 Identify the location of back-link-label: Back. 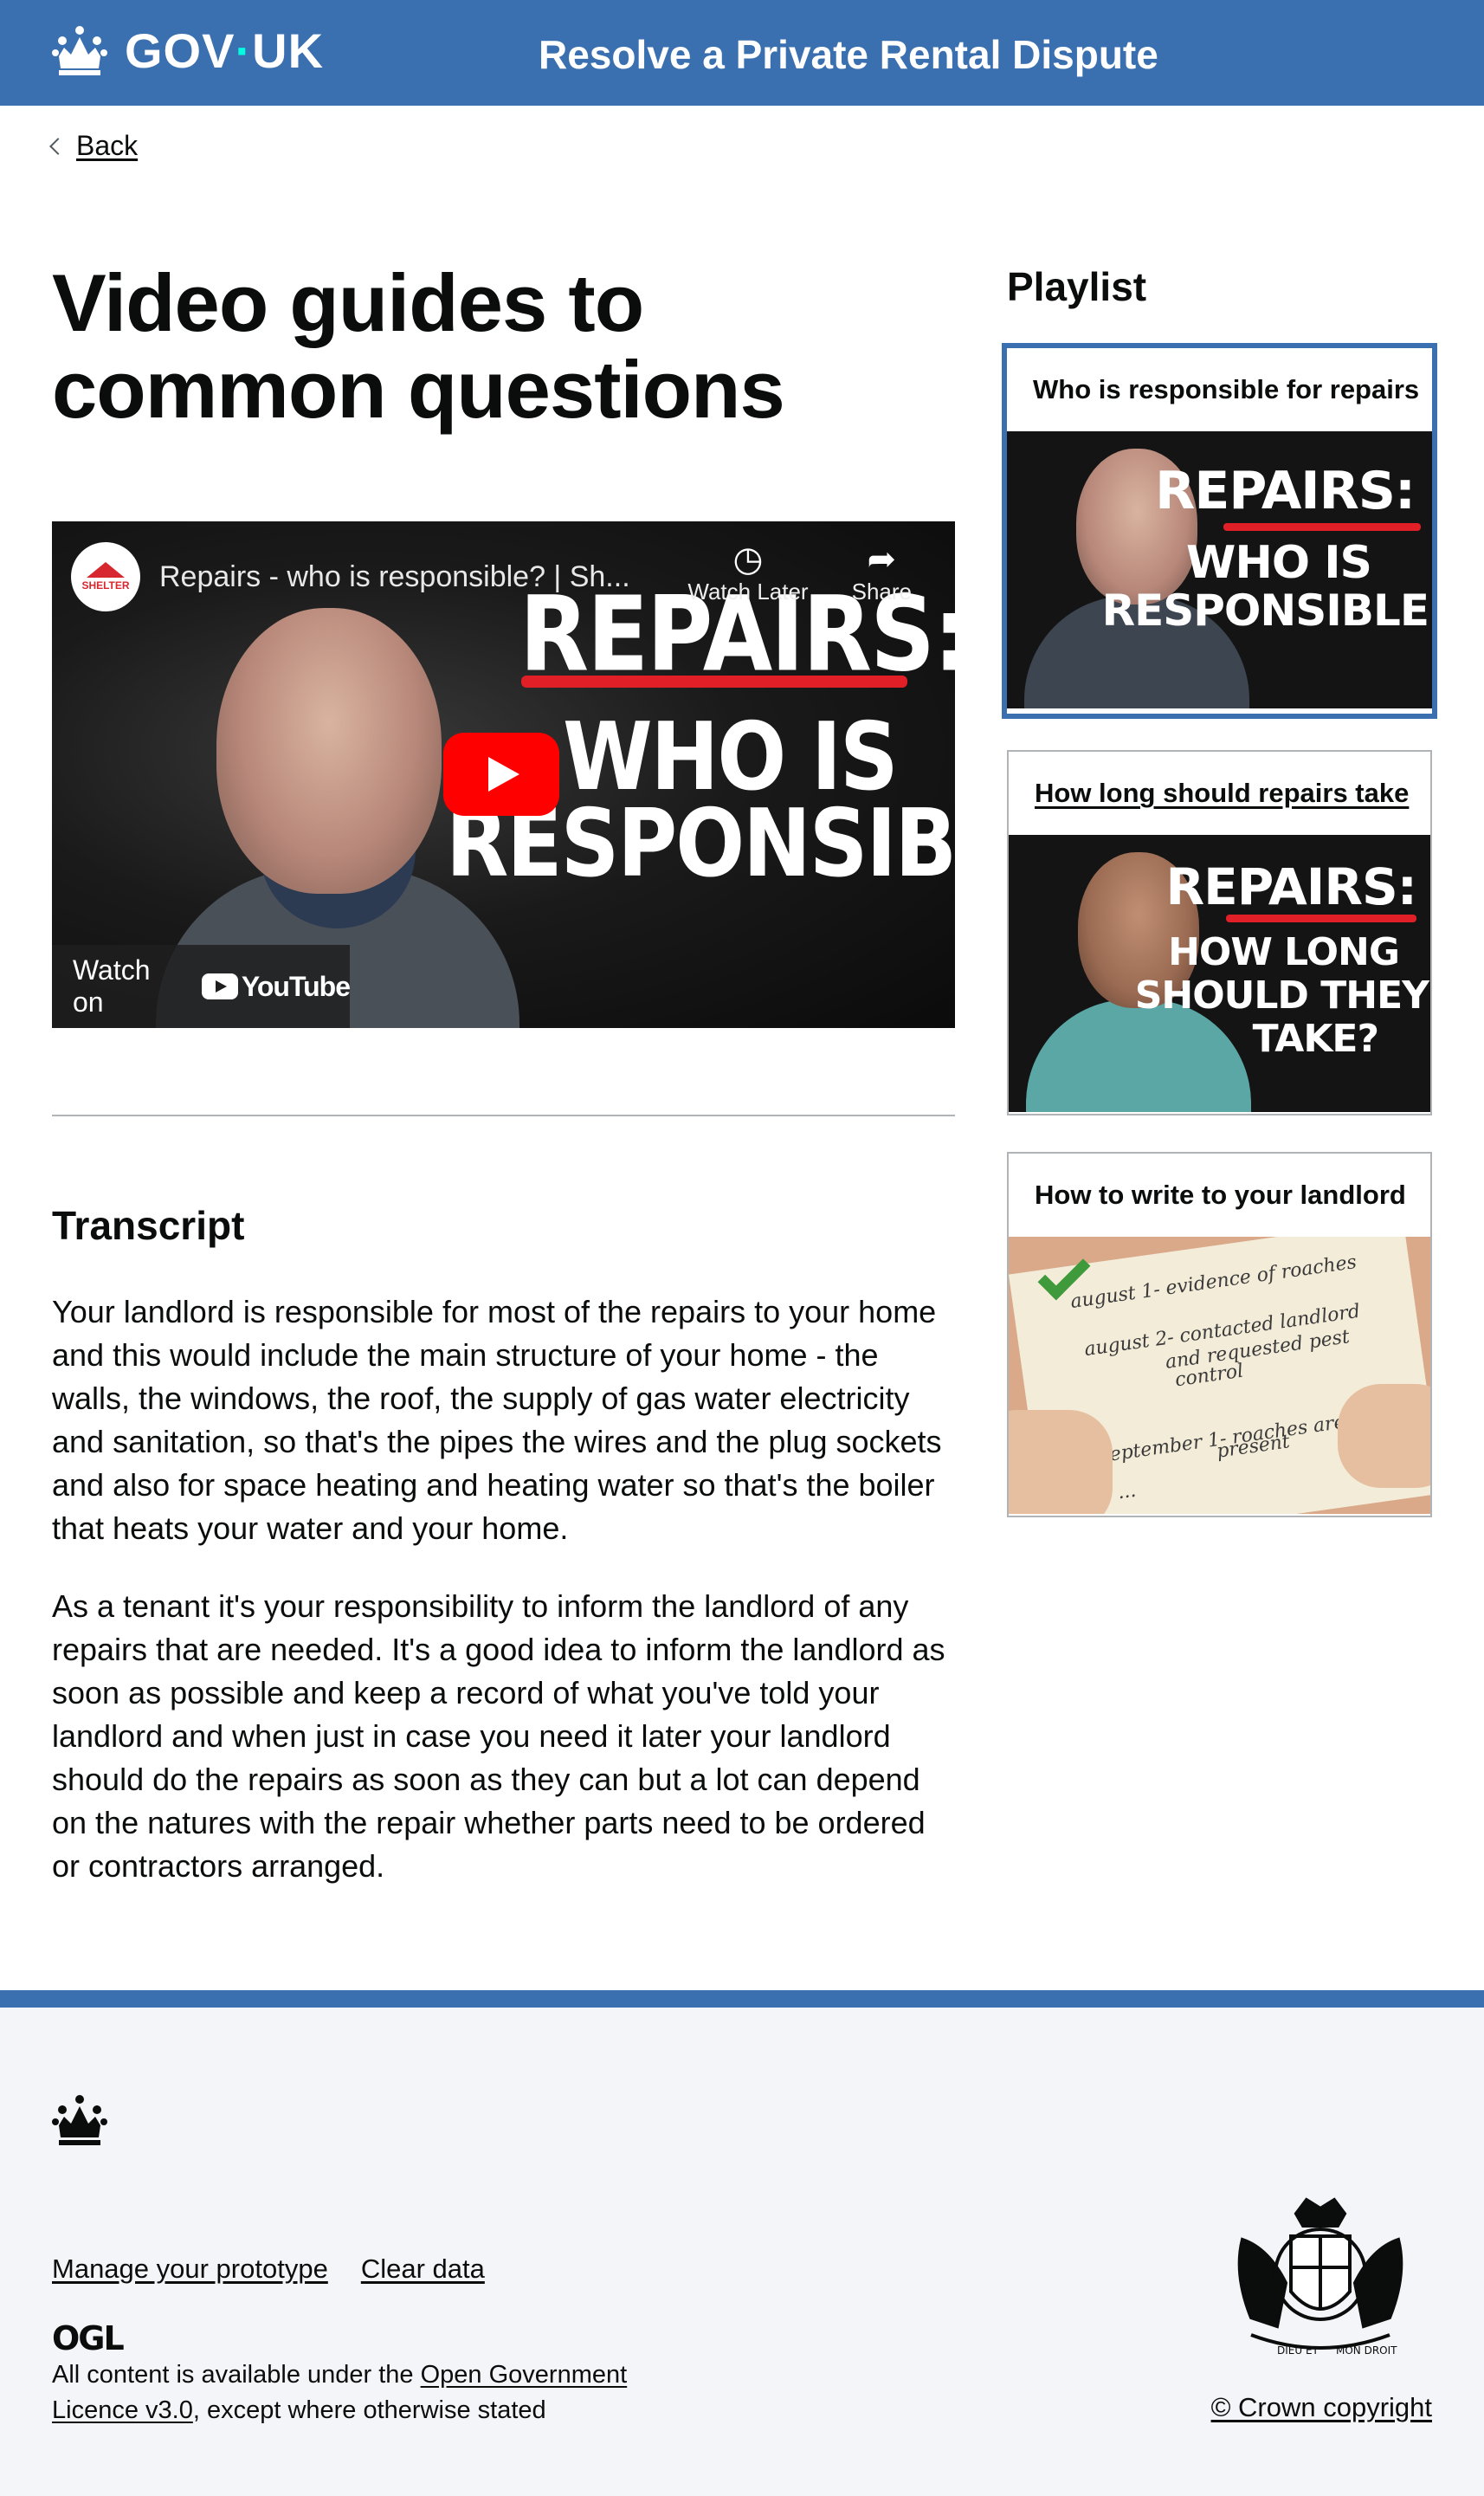
(107, 146).